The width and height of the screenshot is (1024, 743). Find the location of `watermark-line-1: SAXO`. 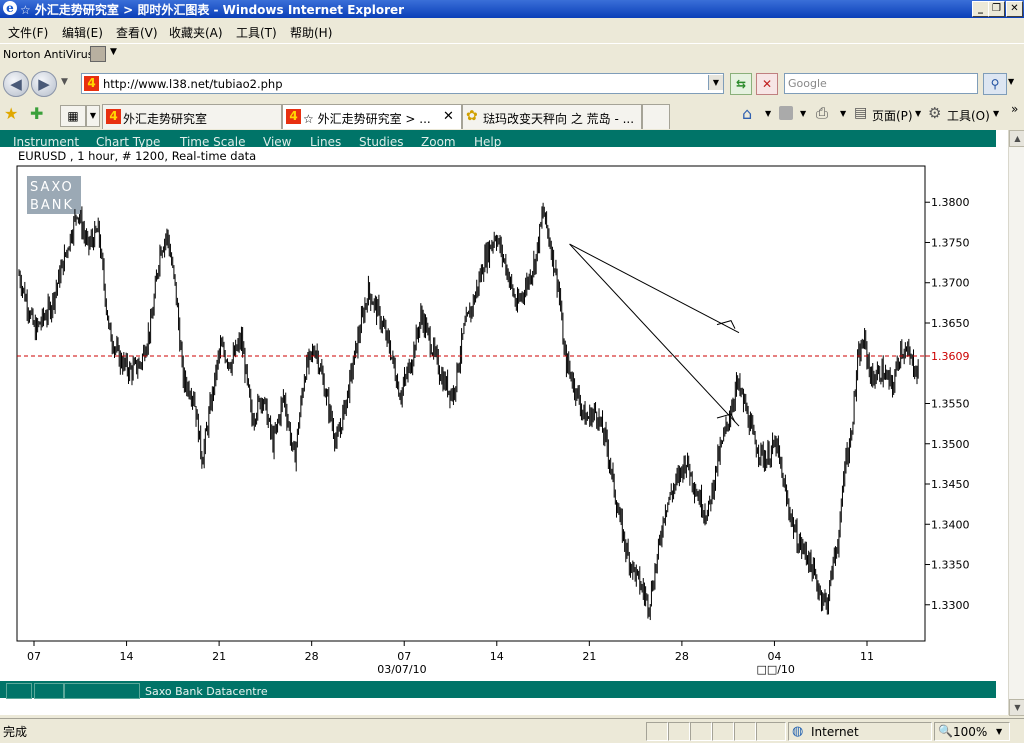

watermark-line-1: SAXO is located at coordinates (52, 187).